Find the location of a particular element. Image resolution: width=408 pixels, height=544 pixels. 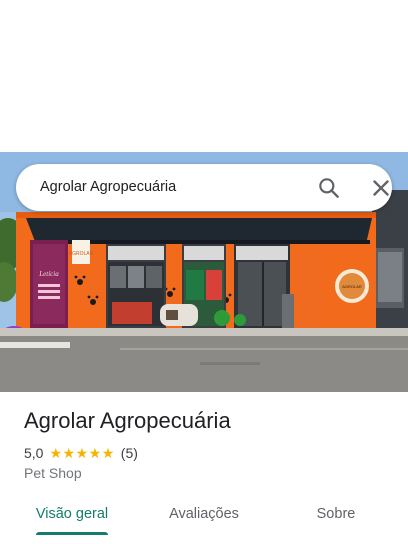

rating-row: 5,0 ★ ★ ★ ★ ★ (5) is located at coordinates (81, 453).